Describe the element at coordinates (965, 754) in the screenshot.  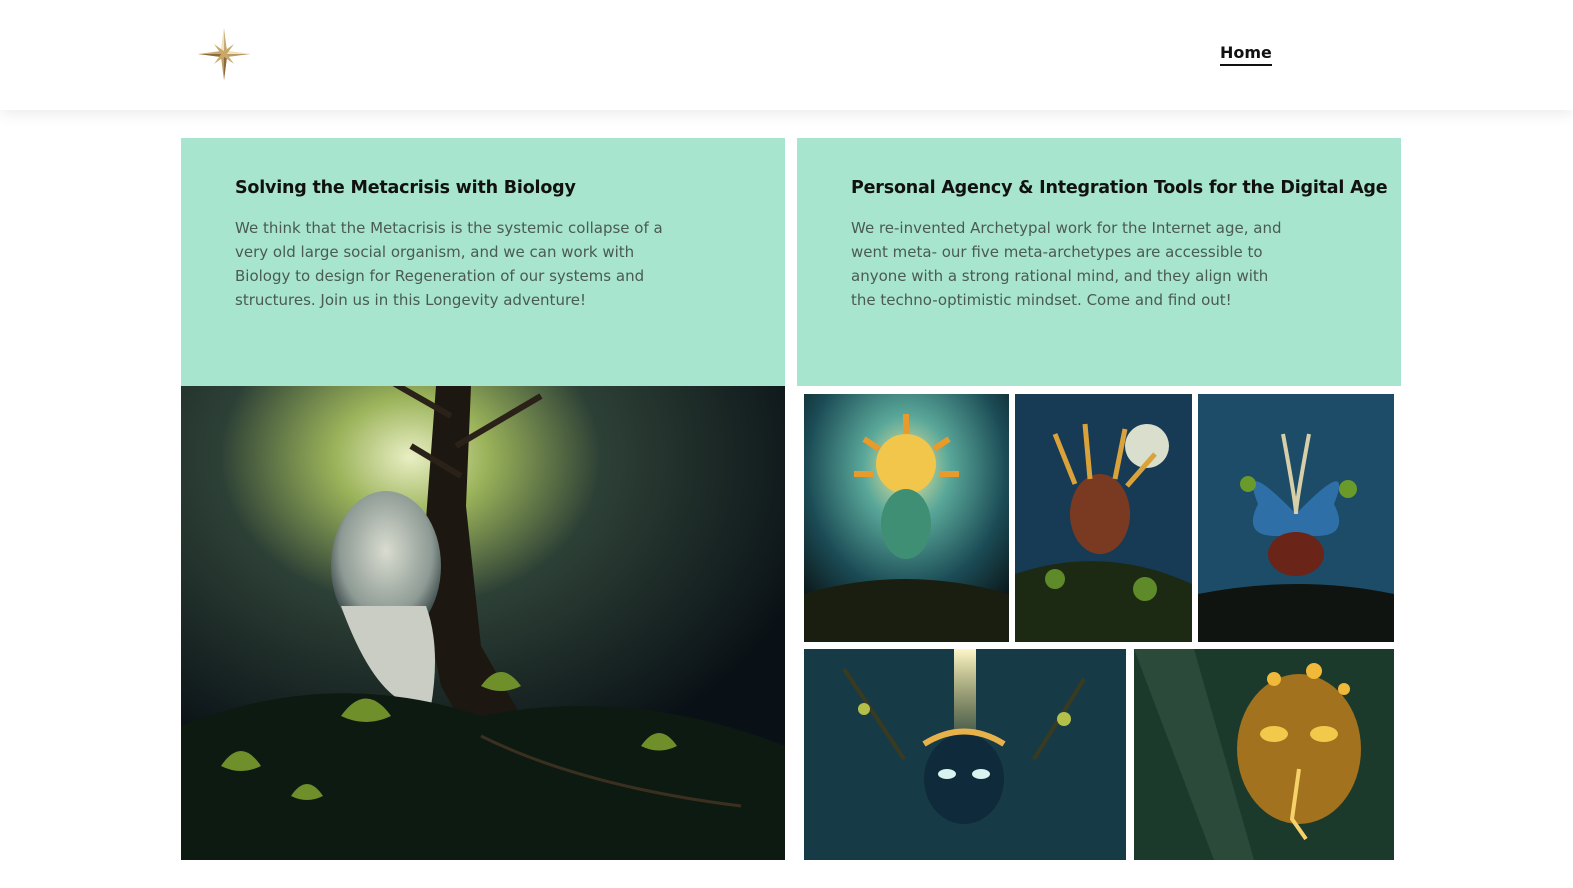
I see `light-mask-painting` at that location.